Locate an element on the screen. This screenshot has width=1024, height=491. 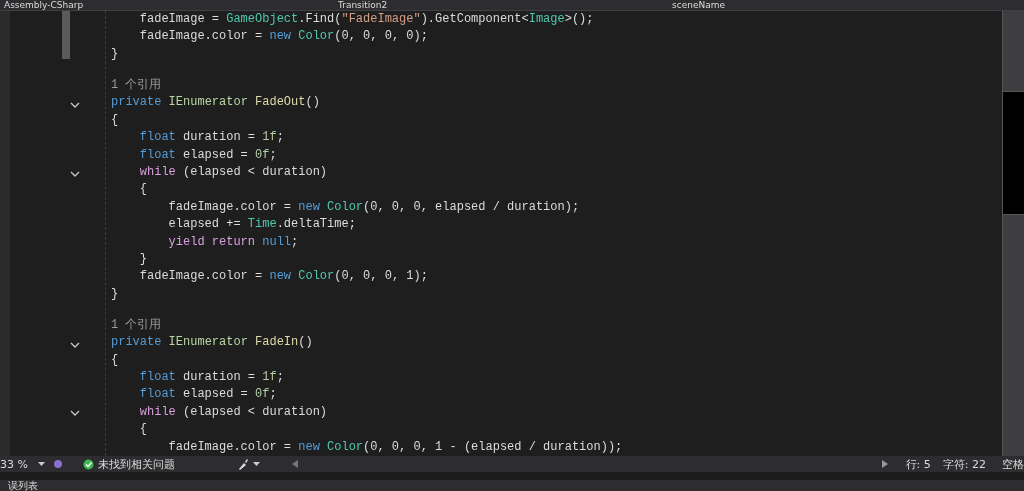
code-line: elapsed += Time.deltaTime; is located at coordinates (261, 225).